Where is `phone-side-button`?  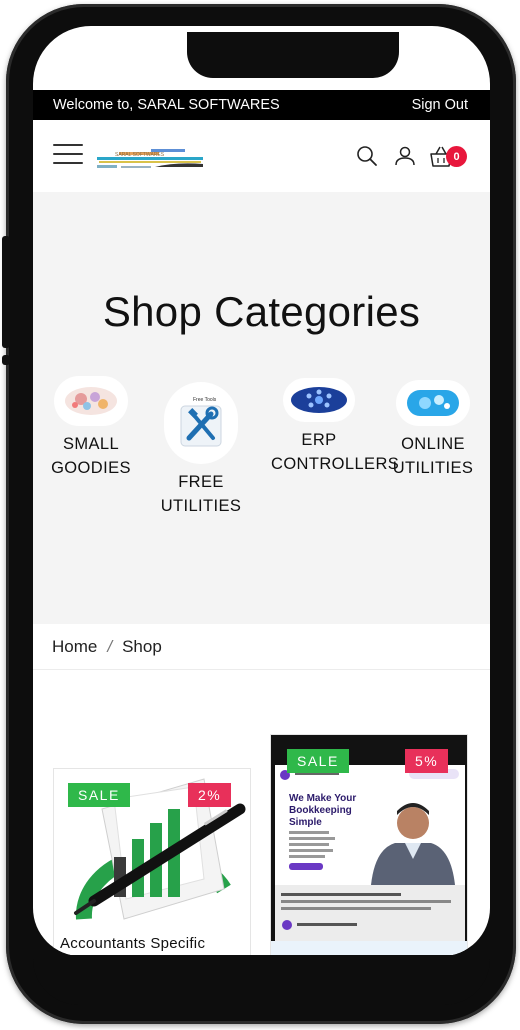 phone-side-button is located at coordinates (6, 292).